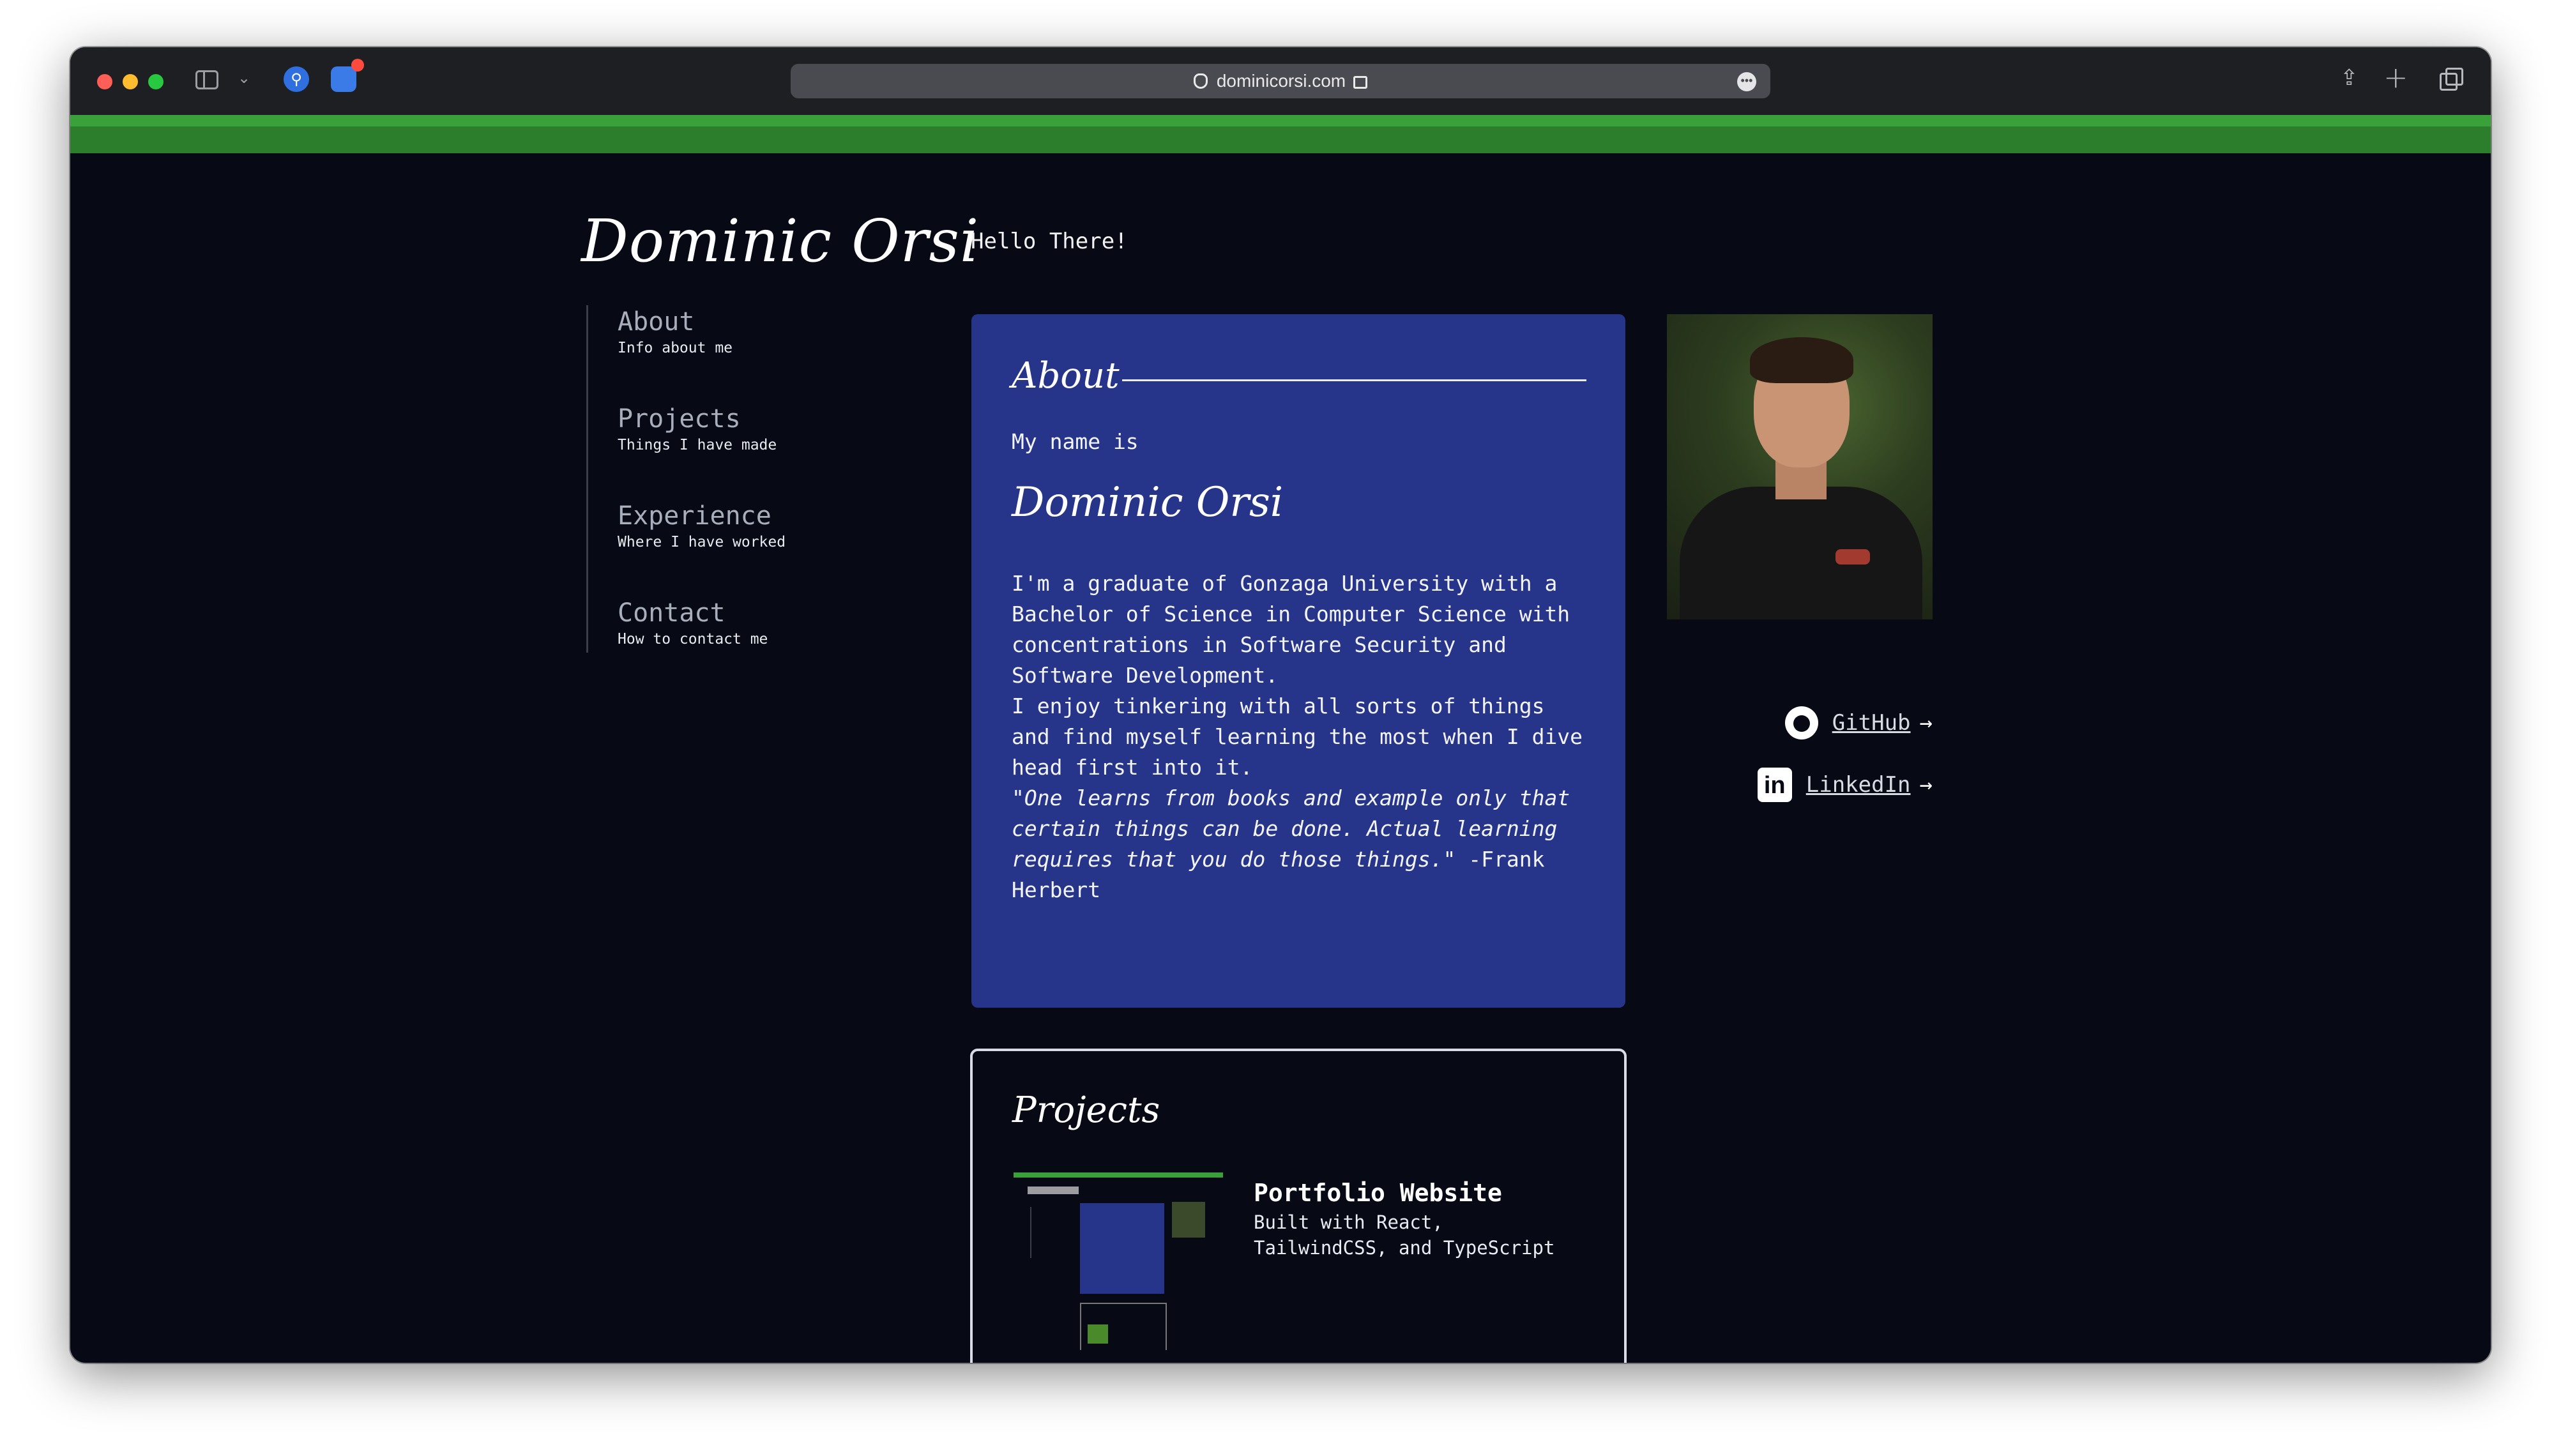 This screenshot has width=2561, height=1456. I want to click on sidebar-toggle-icon, so click(206, 79).